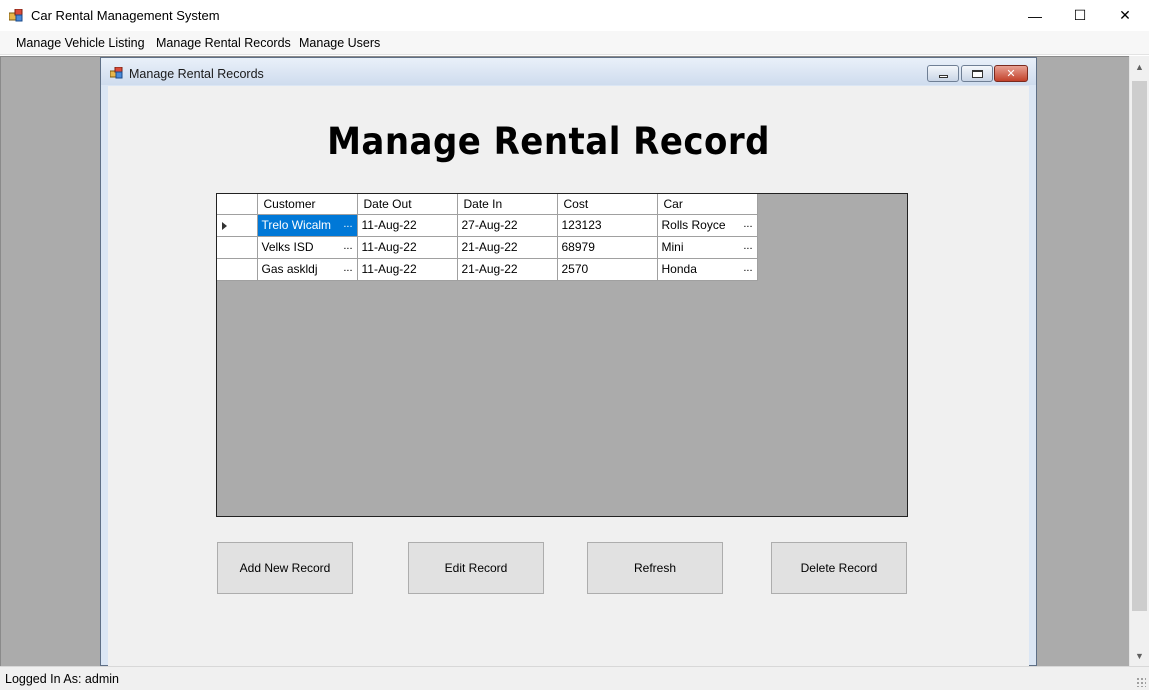 The height and width of the screenshot is (690, 1149). What do you see at coordinates (289, 269) in the screenshot?
I see `cell-customer-text: Gas askldj` at bounding box center [289, 269].